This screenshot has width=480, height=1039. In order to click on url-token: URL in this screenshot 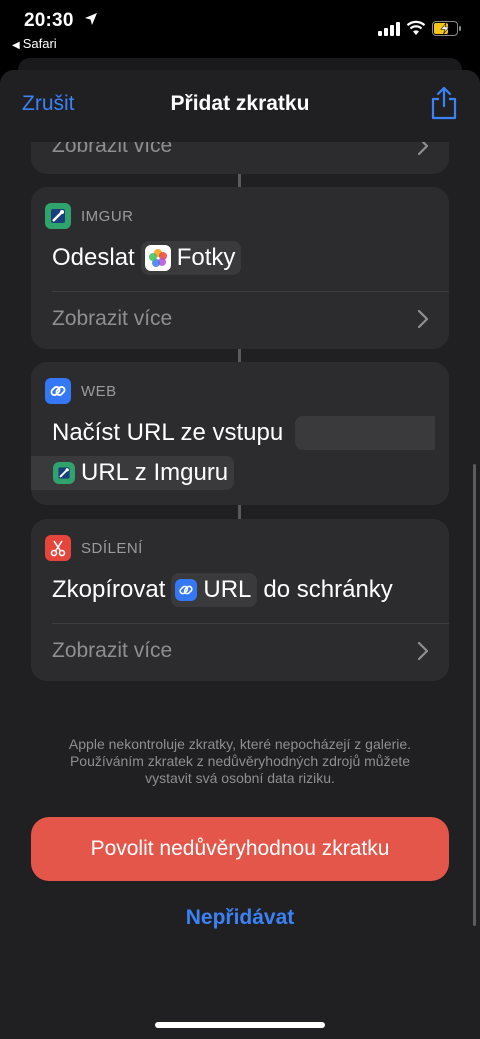, I will do `click(214, 590)`.